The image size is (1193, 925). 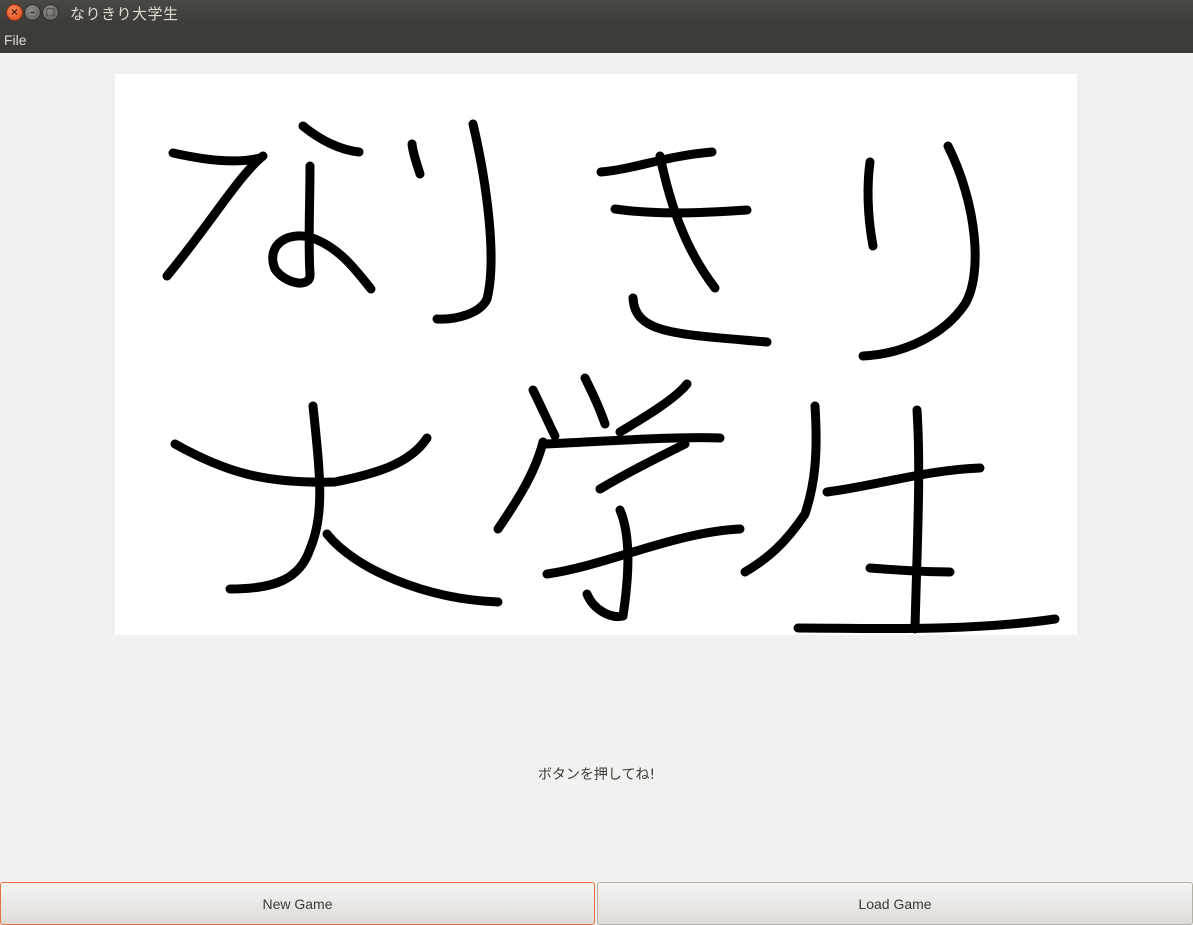 What do you see at coordinates (15, 40) in the screenshot?
I see `menu-file: File` at bounding box center [15, 40].